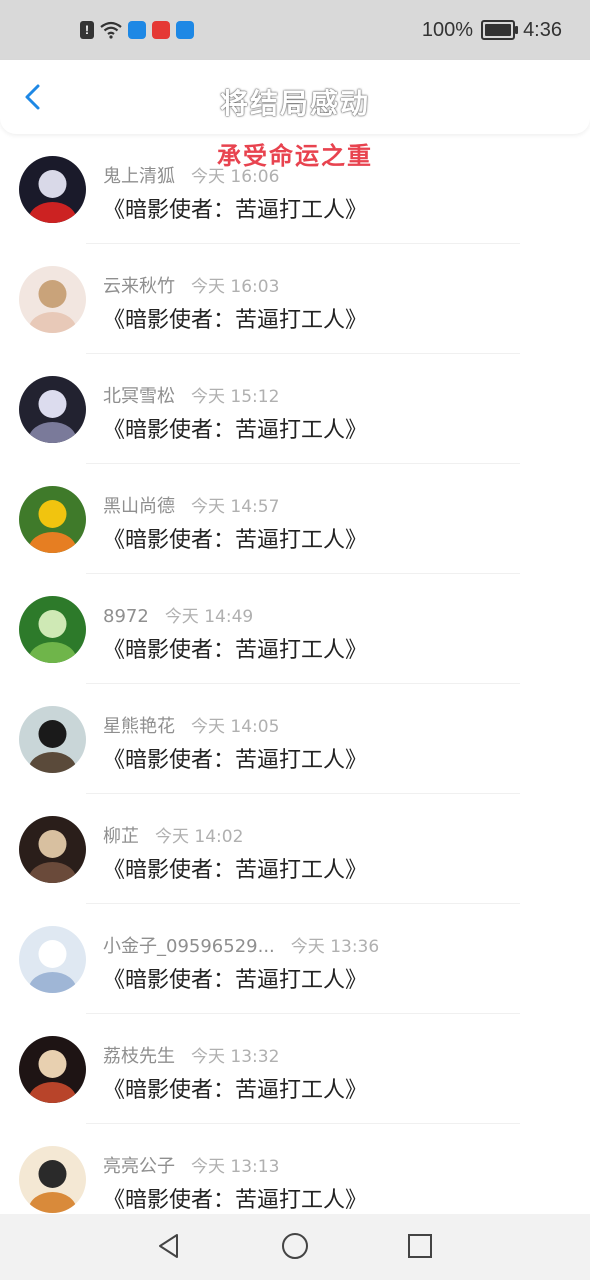 This screenshot has height=1280, width=590. I want to click on user-name: 北冥雪松, so click(139, 396).